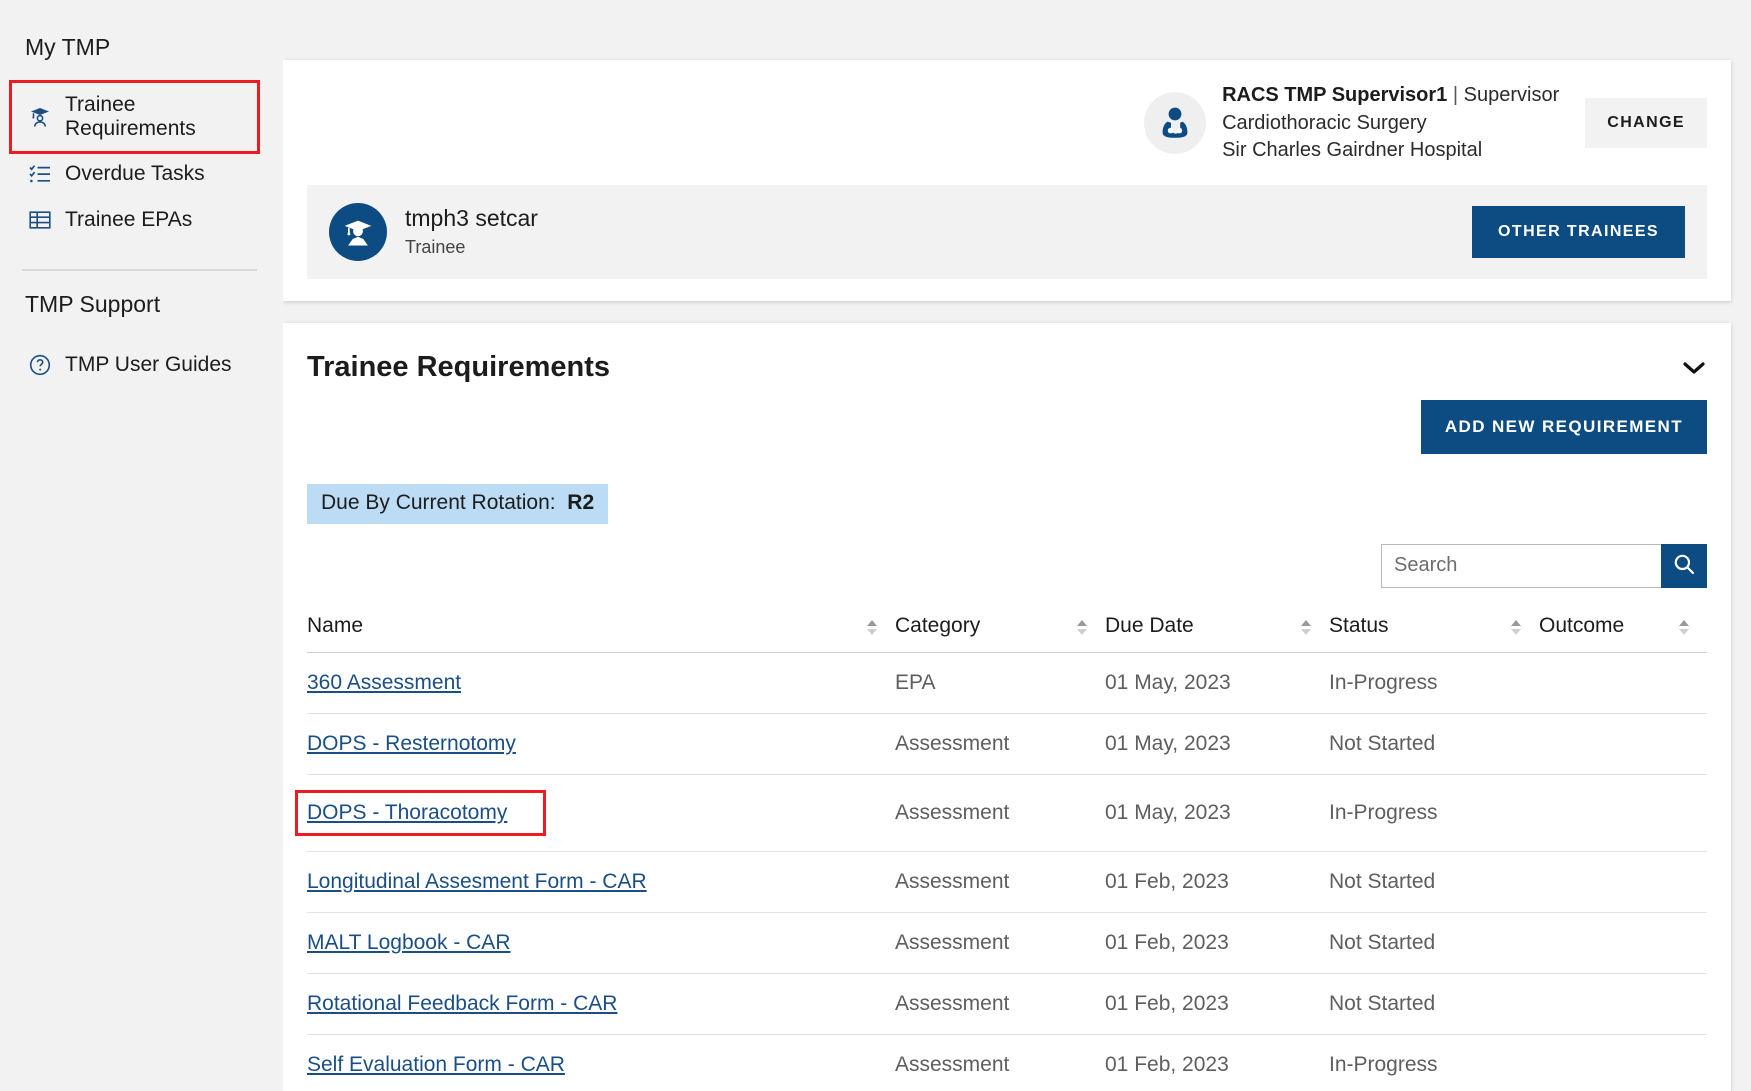 Image resolution: width=1751 pixels, height=1091 pixels. I want to click on add-new-requirement-button: ADD NEW REQUIREMENT, so click(1563, 426).